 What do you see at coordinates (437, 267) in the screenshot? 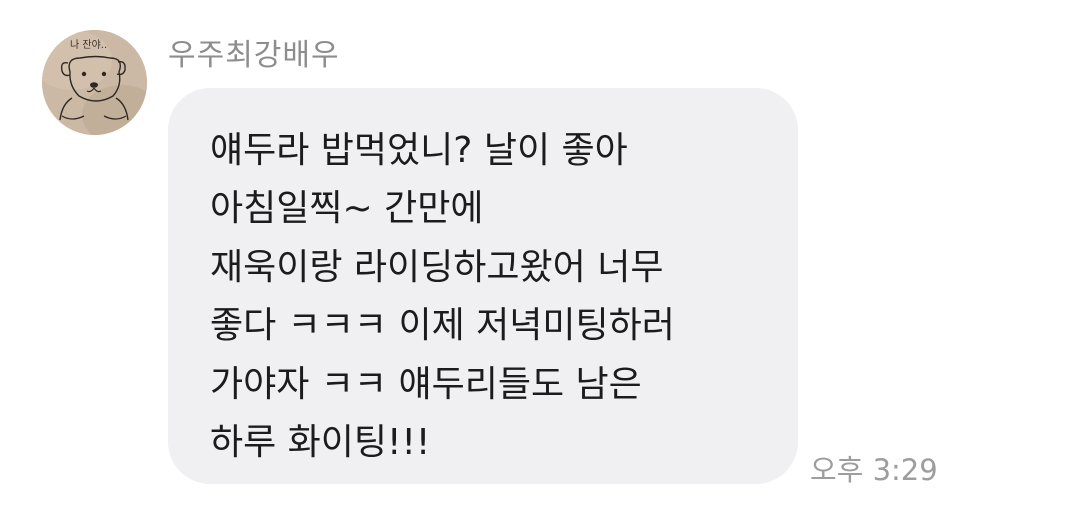
I see `message-line: 재욱이랑 라이딩하고왔어 너무` at bounding box center [437, 267].